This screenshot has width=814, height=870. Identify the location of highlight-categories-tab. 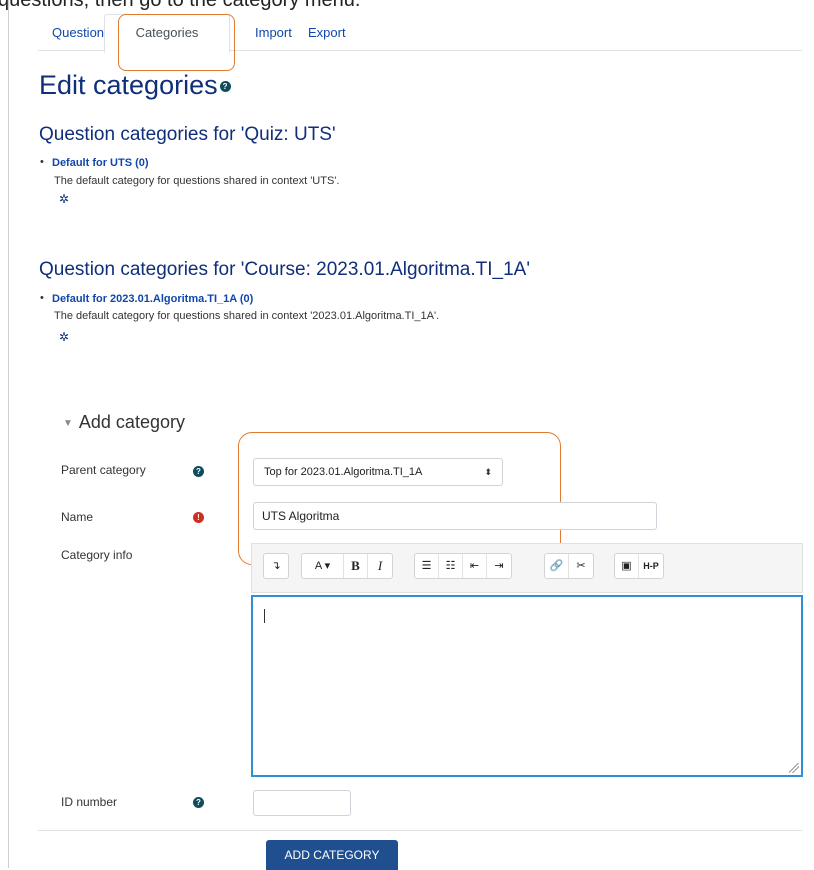
(176, 42).